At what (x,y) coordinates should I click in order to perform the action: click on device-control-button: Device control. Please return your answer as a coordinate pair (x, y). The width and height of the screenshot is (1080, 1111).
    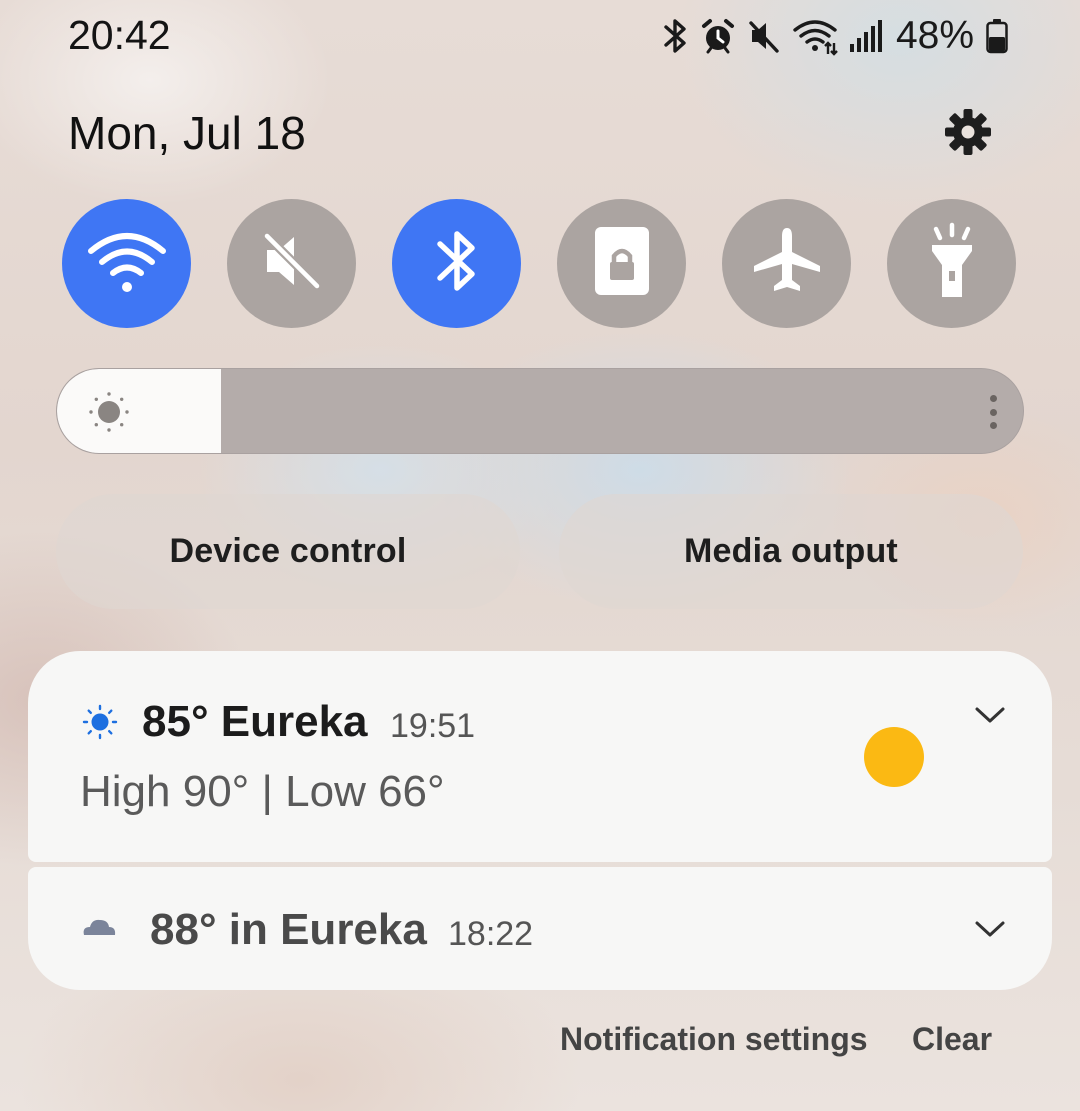
    Looking at the image, I should click on (288, 551).